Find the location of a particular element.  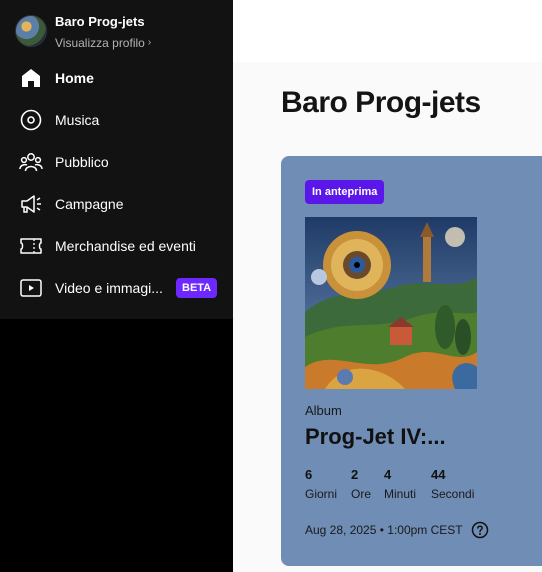

nav-label-home: Home is located at coordinates (74, 78).